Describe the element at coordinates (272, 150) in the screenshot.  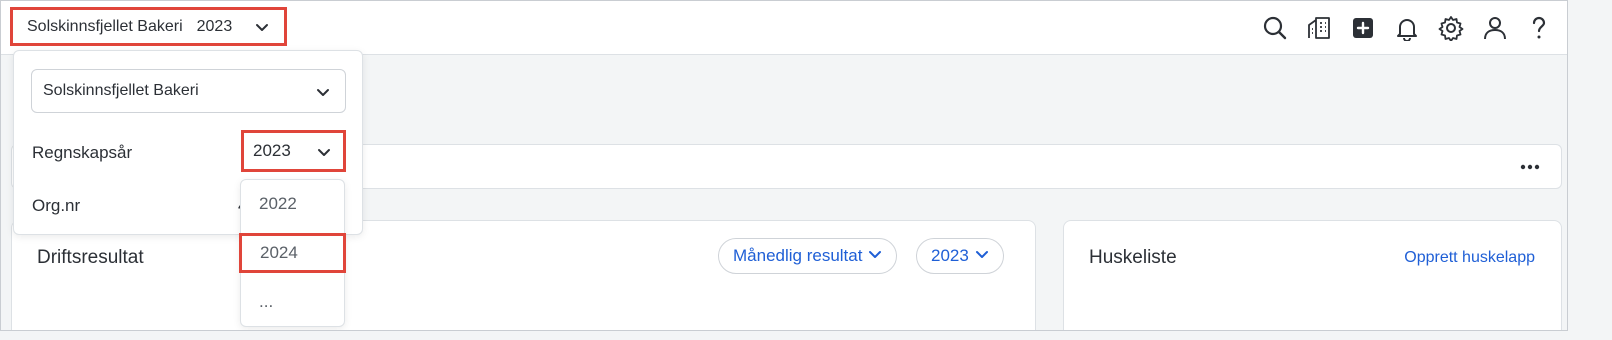
I see `fiscal-year-value: 2023` at that location.